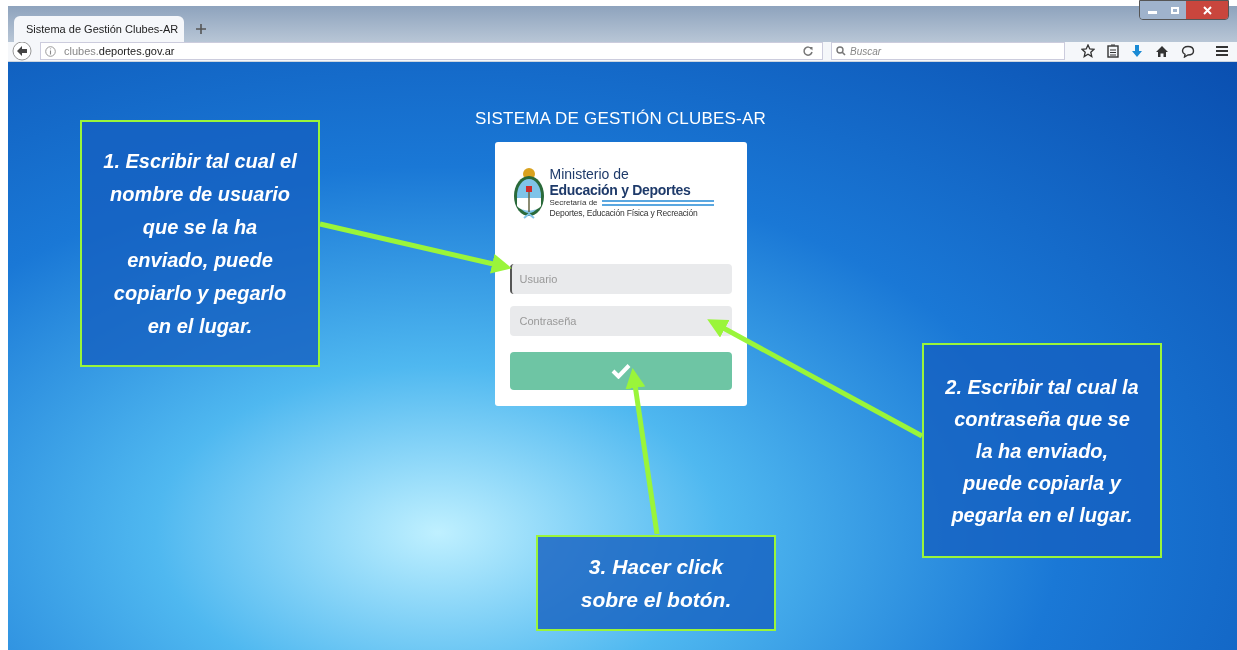 The image size is (1237, 650). What do you see at coordinates (808, 51) in the screenshot?
I see `reload-icon` at bounding box center [808, 51].